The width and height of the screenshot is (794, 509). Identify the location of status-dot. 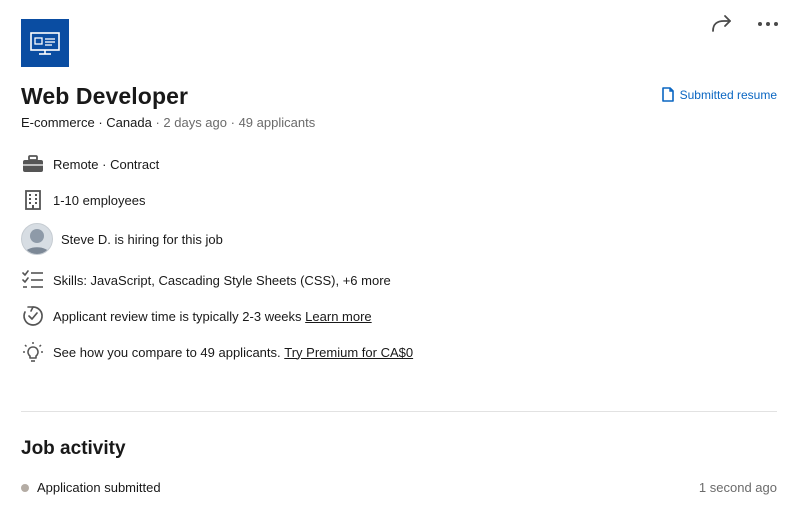
(25, 487).